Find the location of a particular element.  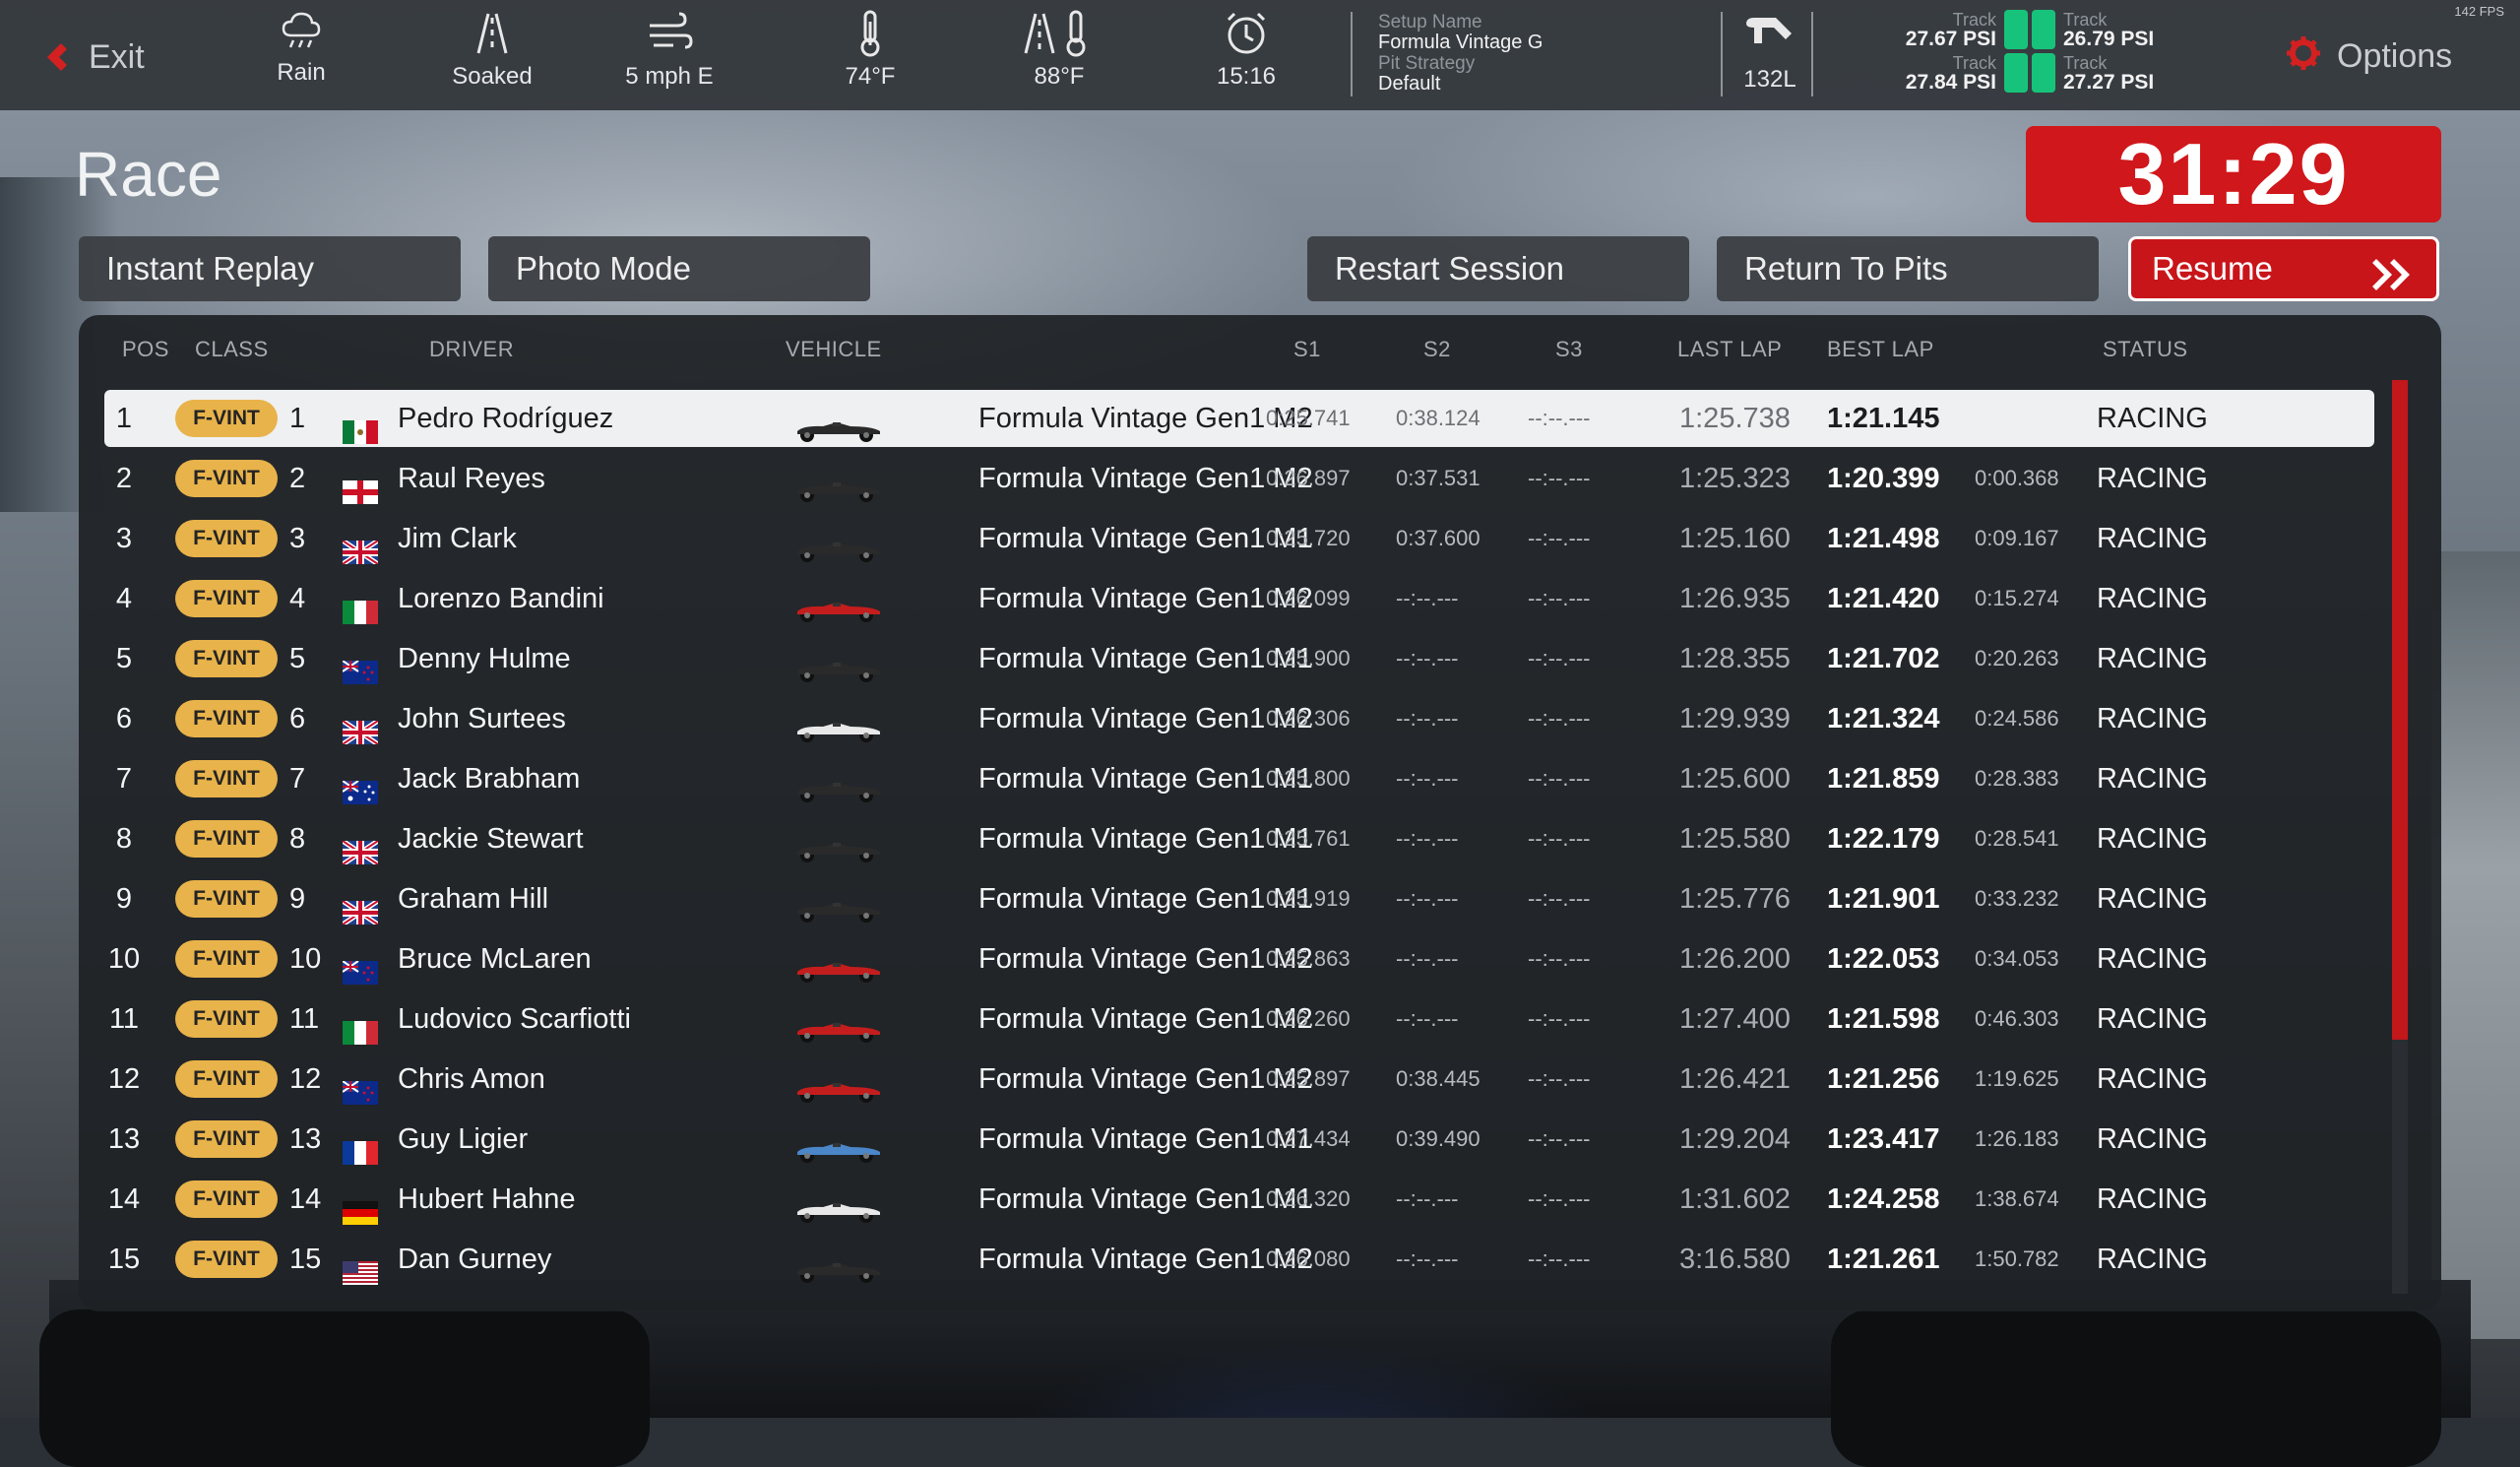

sector-2-time: 0:37.531 is located at coordinates (1438, 478).